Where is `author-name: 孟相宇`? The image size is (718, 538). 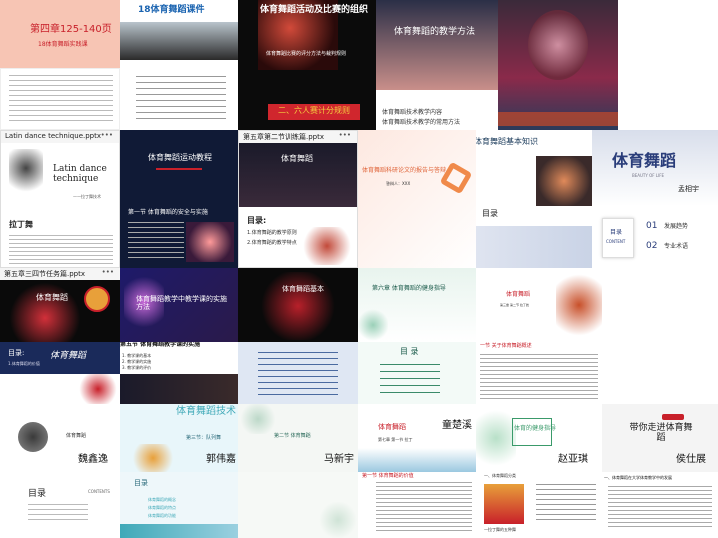 author-name: 孟相宇 is located at coordinates (688, 189).